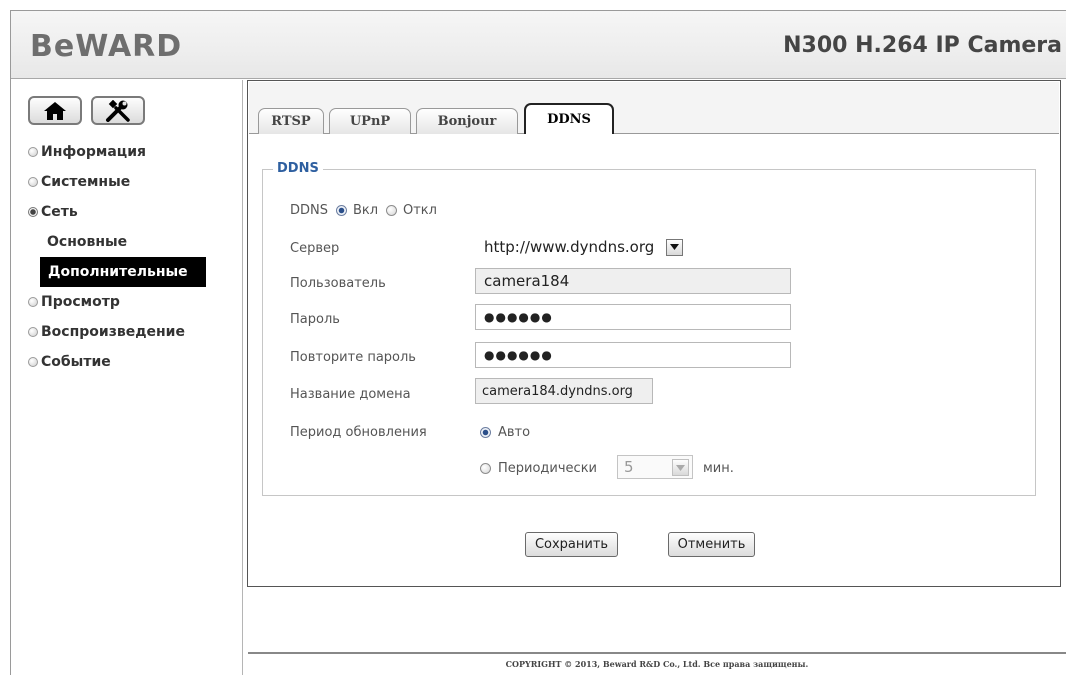  Describe the element at coordinates (366, 210) in the screenshot. I see `ddns-on-label: Вкл` at that location.